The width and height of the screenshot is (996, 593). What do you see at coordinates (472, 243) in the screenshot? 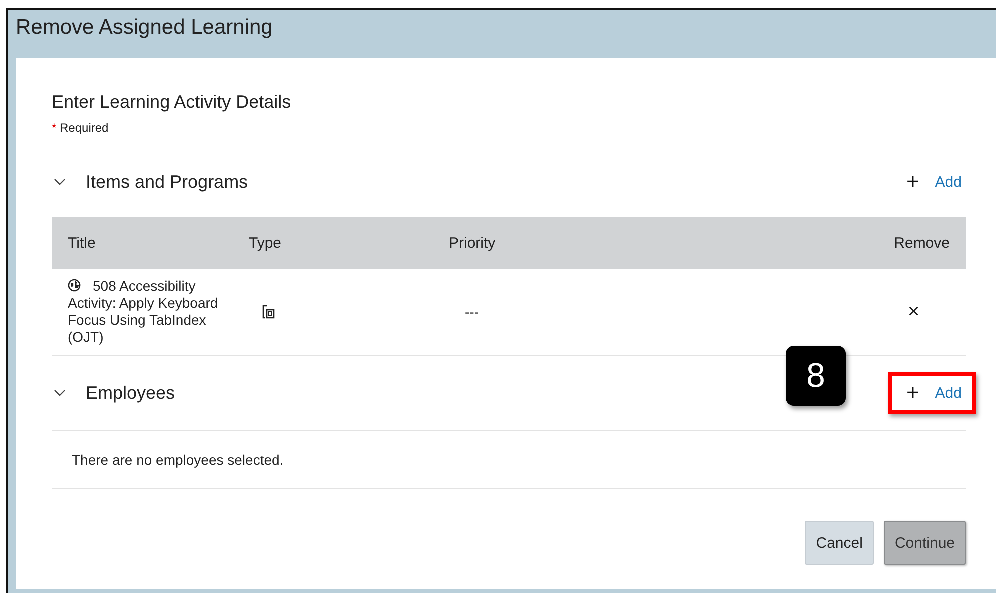
I see `column-header: Priority` at bounding box center [472, 243].